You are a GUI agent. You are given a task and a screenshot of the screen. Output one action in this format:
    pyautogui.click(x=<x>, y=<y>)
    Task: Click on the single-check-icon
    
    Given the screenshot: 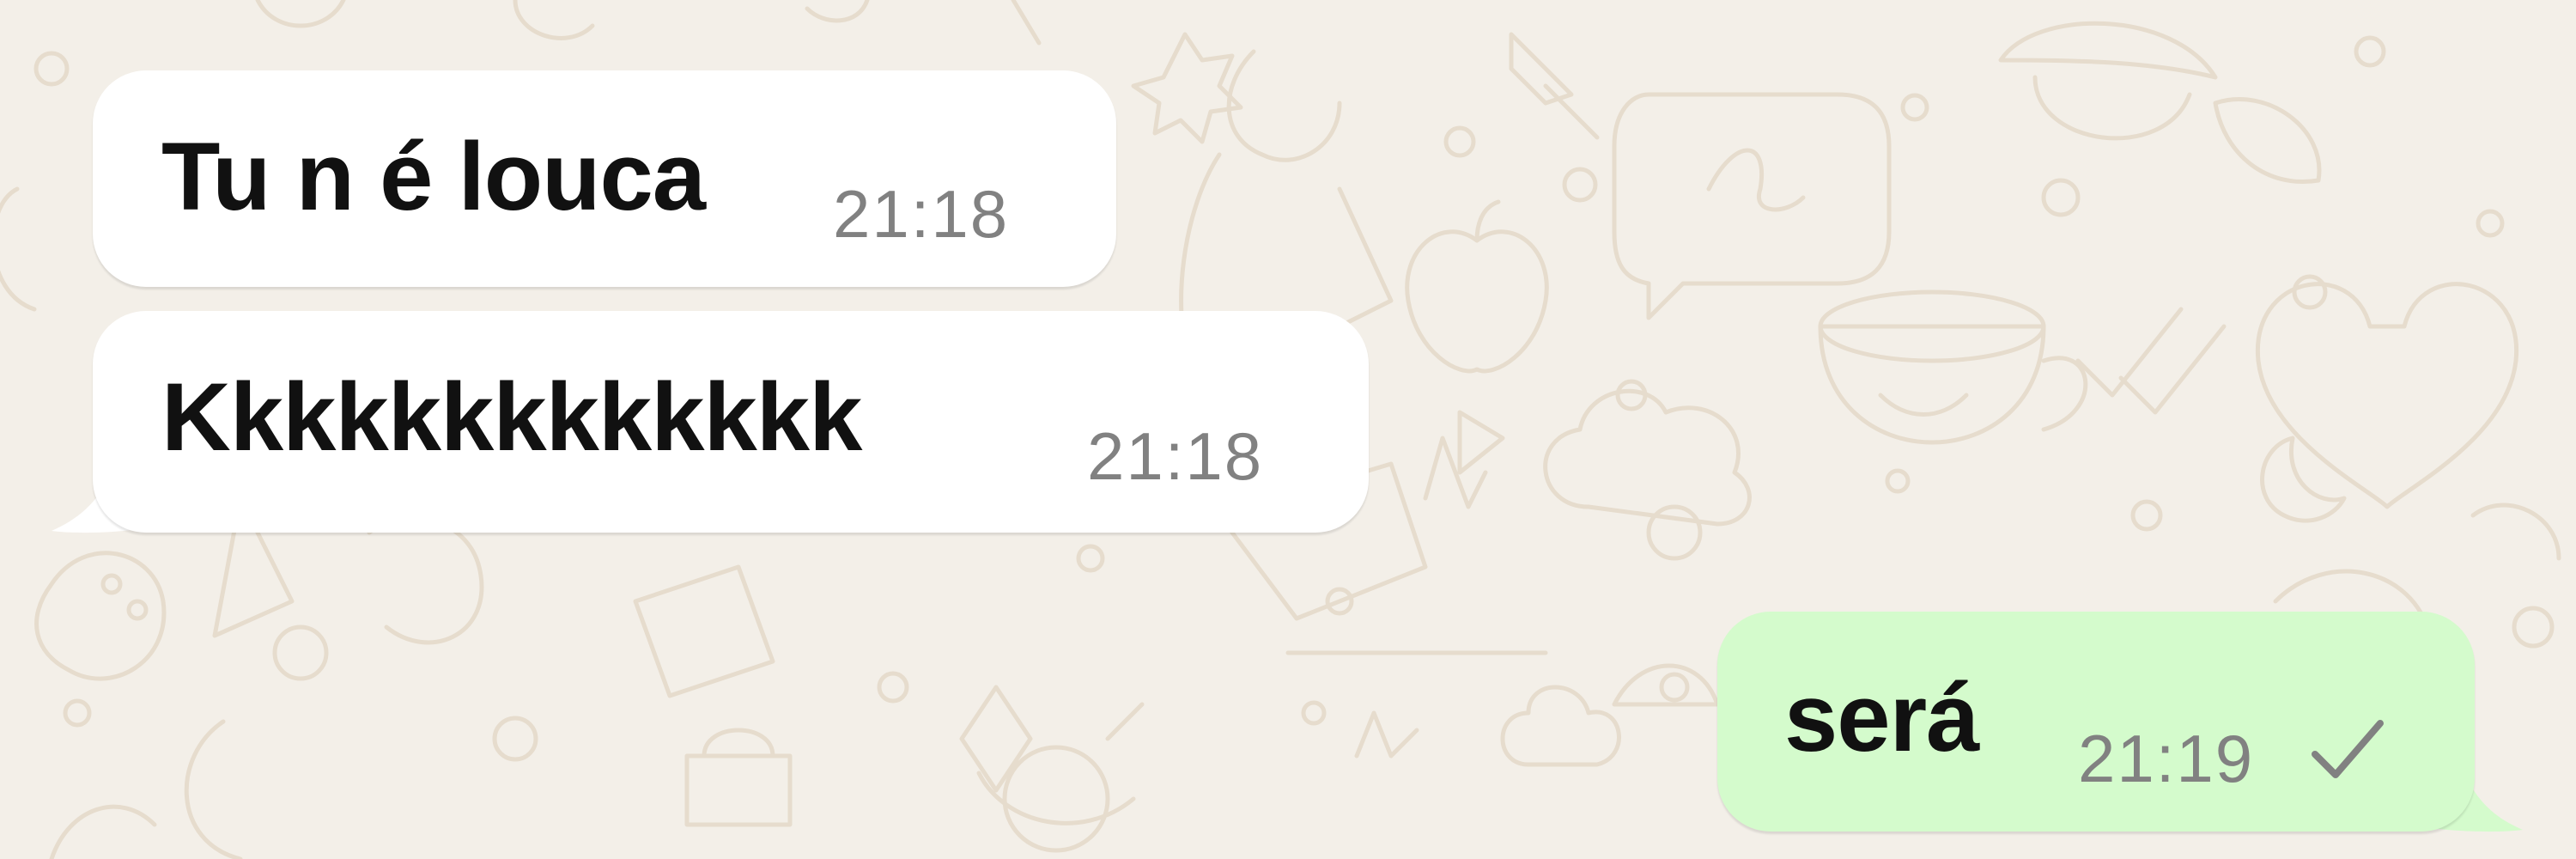 What is the action you would take?
    pyautogui.click(x=2348, y=749)
    